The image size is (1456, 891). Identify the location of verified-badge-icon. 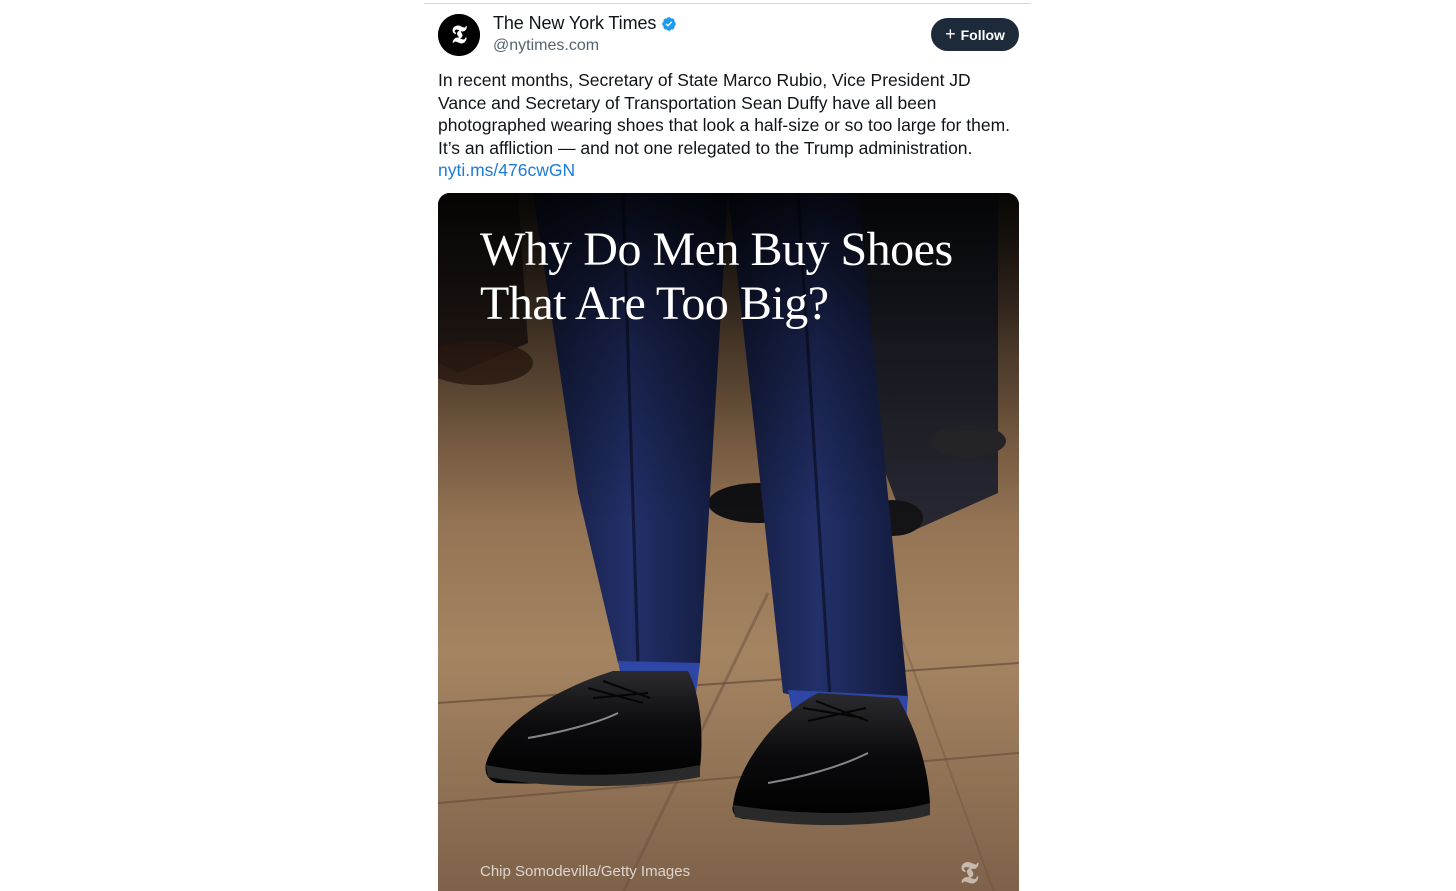
(669, 23).